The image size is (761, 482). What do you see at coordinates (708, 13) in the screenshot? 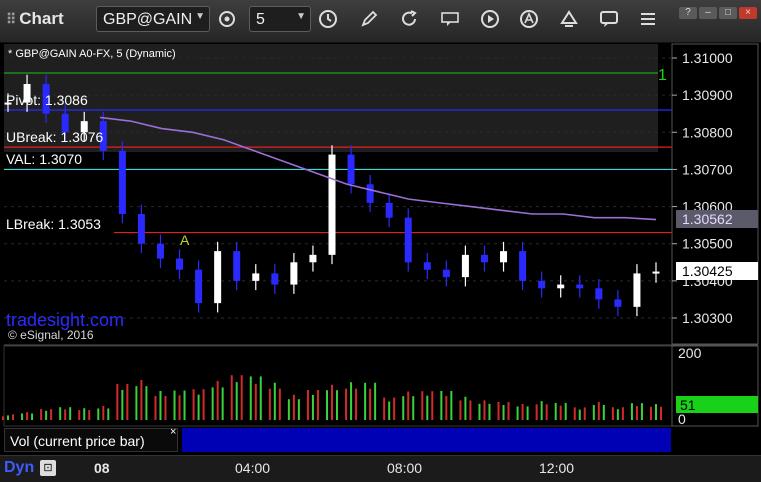
I see `minimize-button: –` at bounding box center [708, 13].